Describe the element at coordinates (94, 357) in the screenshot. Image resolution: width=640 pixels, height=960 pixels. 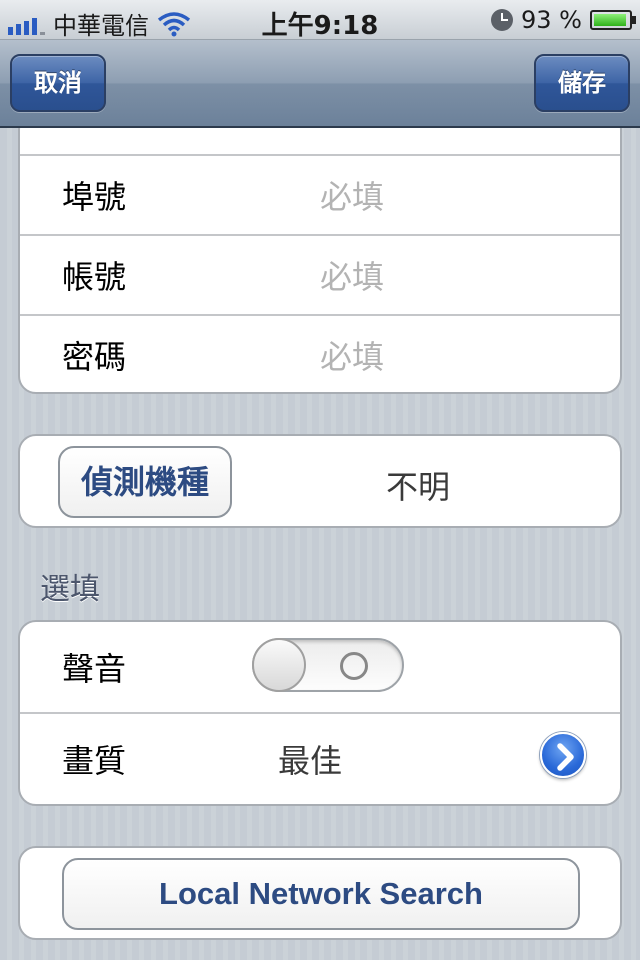
I see `password-label: 密碼` at that location.